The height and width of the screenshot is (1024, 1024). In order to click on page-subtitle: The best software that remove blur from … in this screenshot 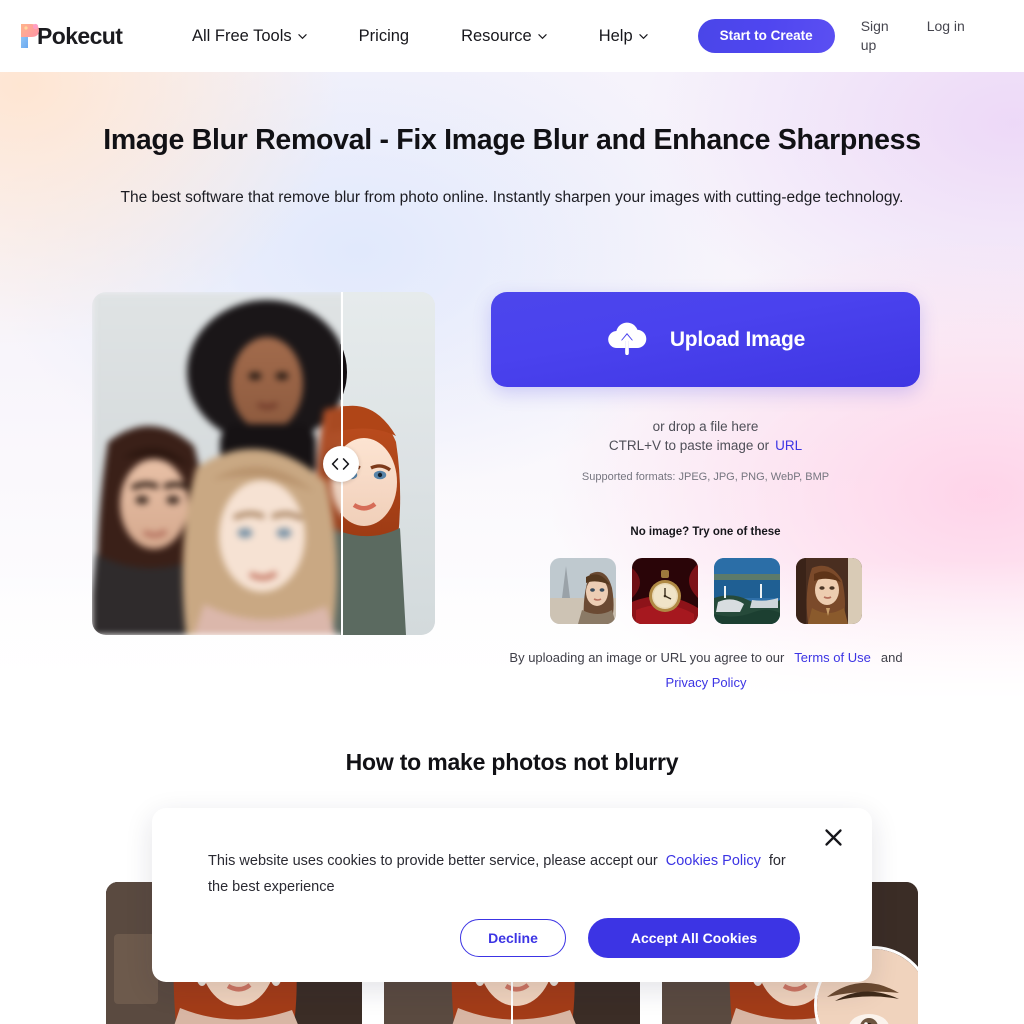, I will do `click(512, 197)`.